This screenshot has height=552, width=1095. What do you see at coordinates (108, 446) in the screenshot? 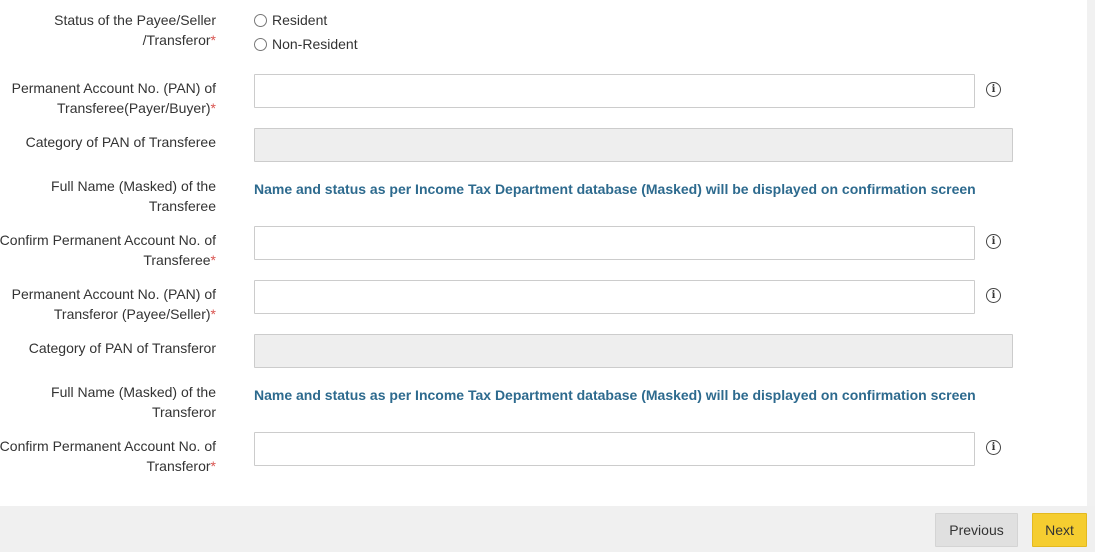
I see `confirm-pan-transferor-label-line1: Confirm Permanent Account No. of` at bounding box center [108, 446].